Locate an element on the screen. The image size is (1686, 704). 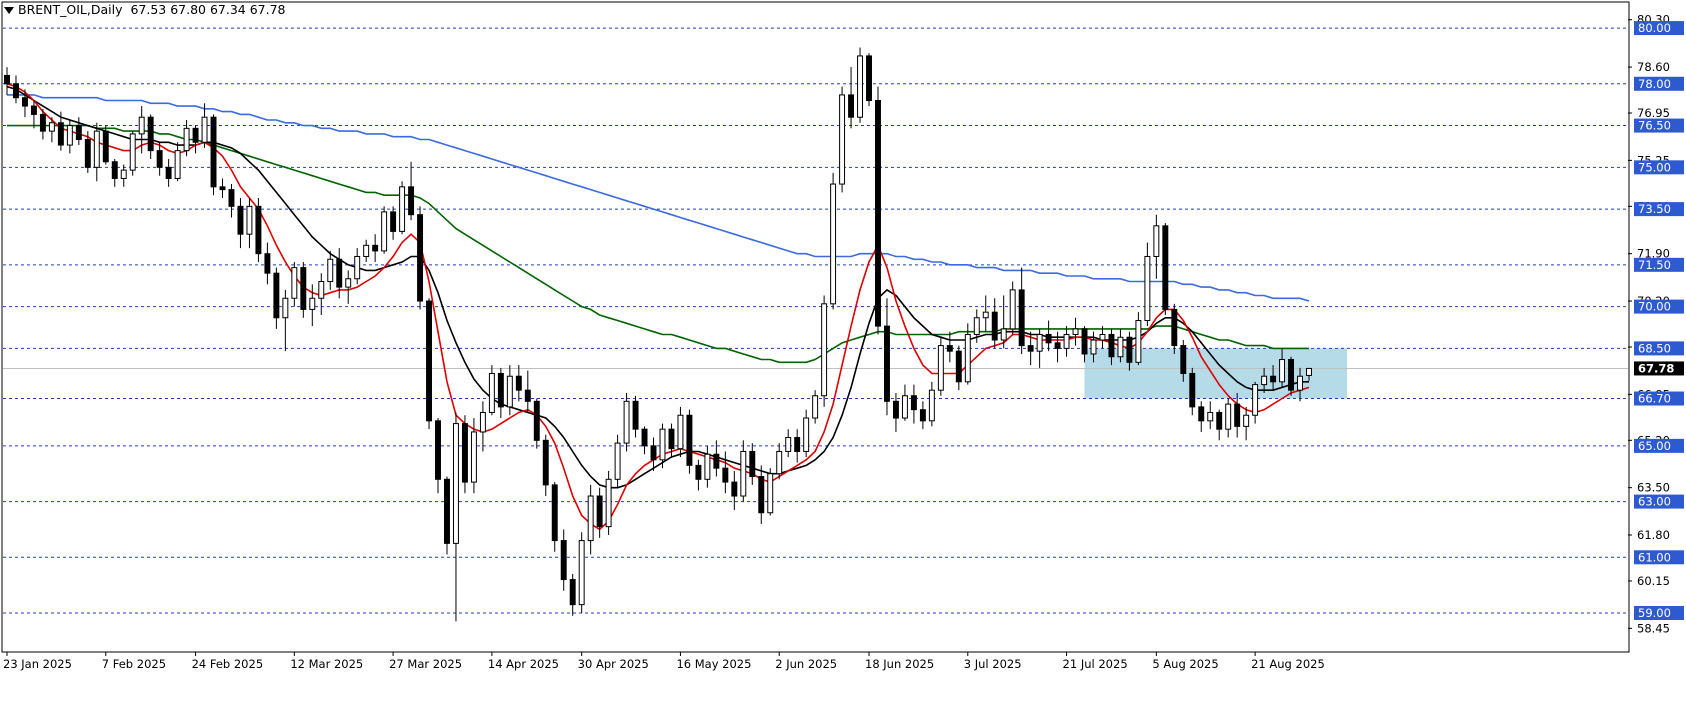
current-price-label: 67.78 is located at coordinates (1656, 368).